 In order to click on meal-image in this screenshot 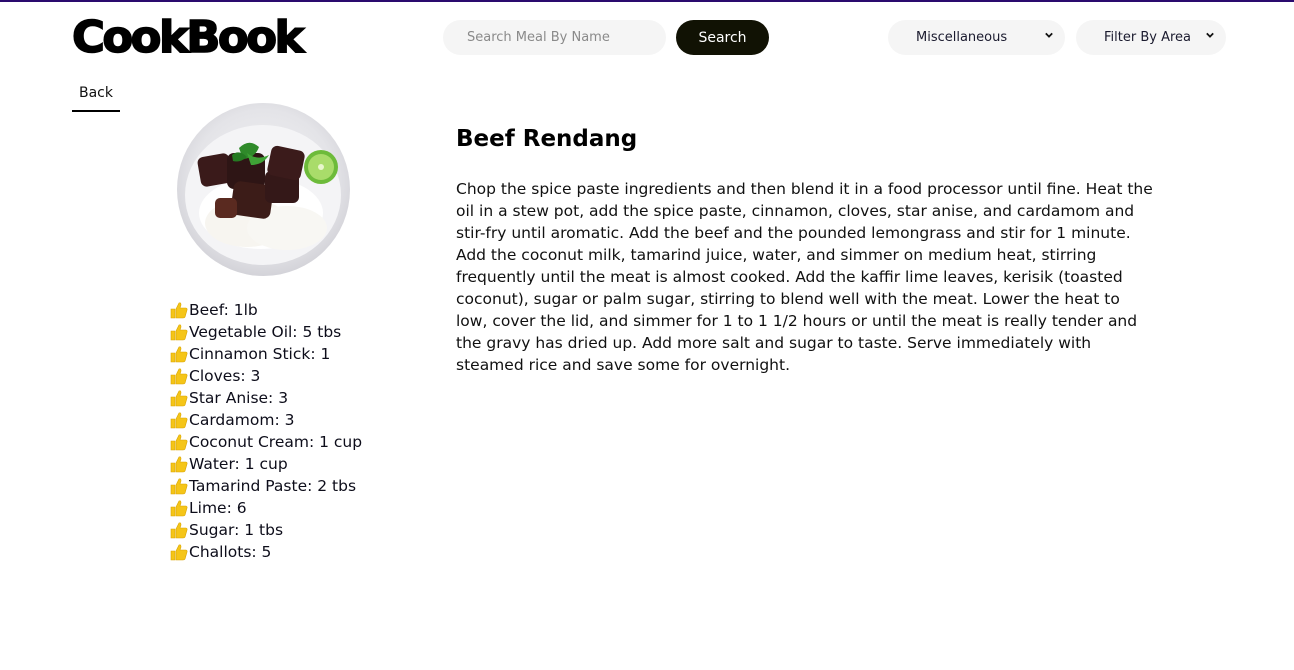, I will do `click(263, 189)`.